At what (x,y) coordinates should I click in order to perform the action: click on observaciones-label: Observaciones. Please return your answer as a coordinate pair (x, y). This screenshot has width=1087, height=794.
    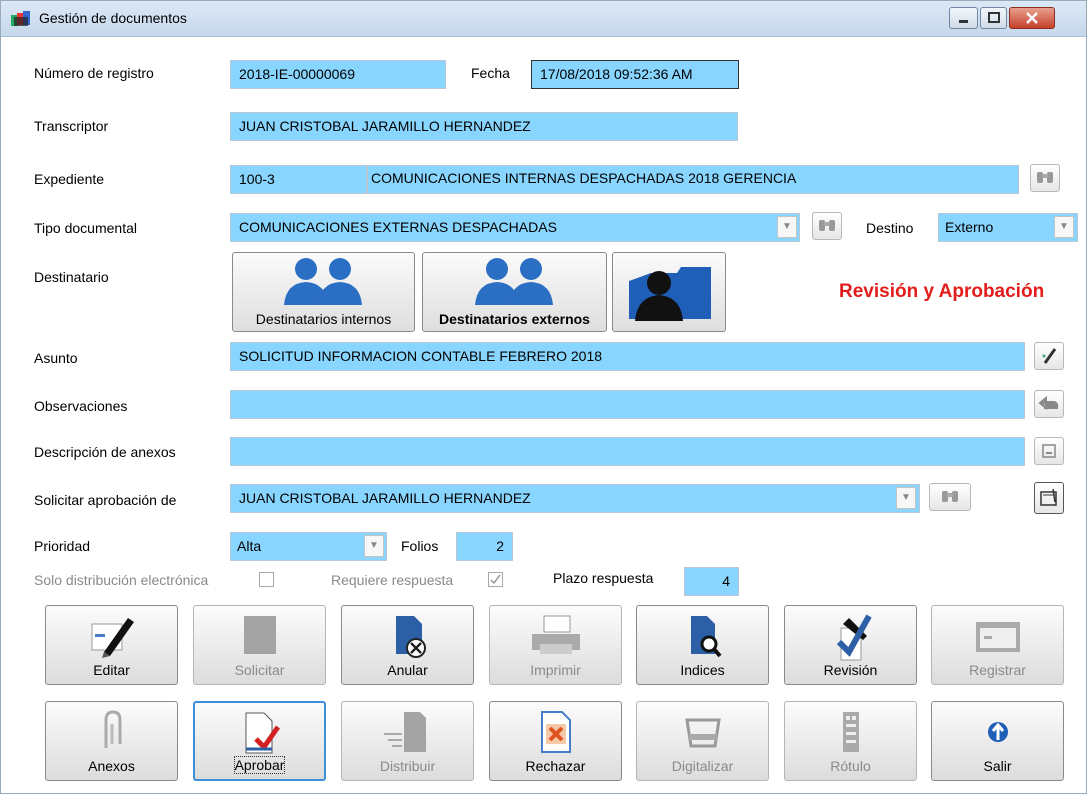
    Looking at the image, I should click on (81, 406).